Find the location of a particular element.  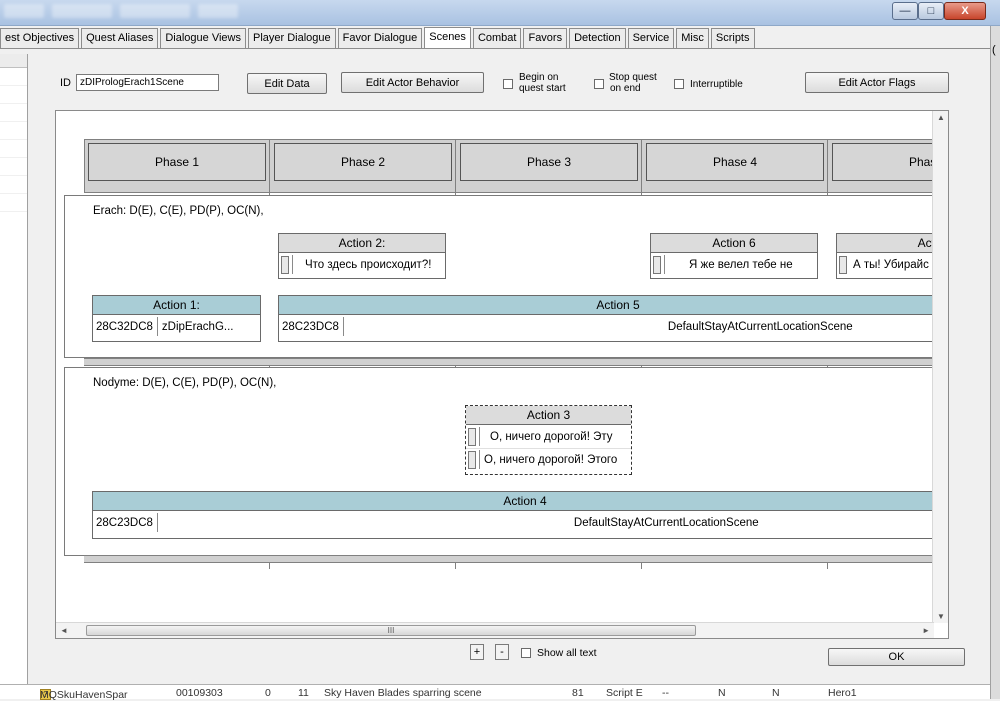

phase-4-header: Phase 4 is located at coordinates (735, 162).